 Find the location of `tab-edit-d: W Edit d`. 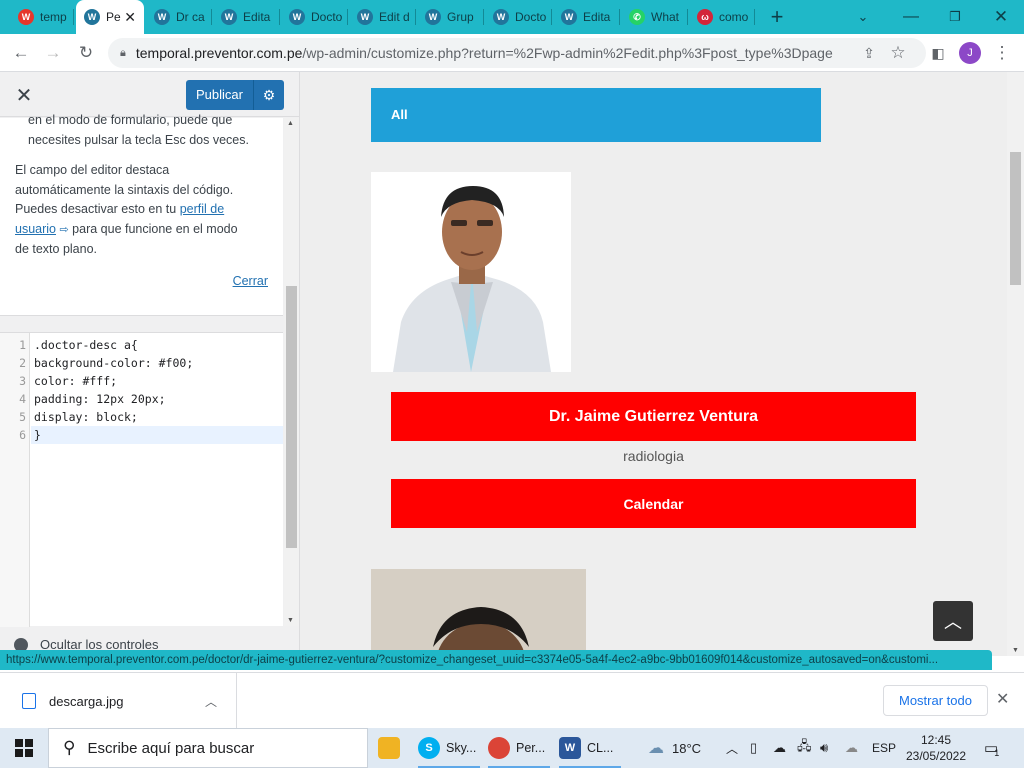

tab-edit-d: W Edit d is located at coordinates (382, 17).